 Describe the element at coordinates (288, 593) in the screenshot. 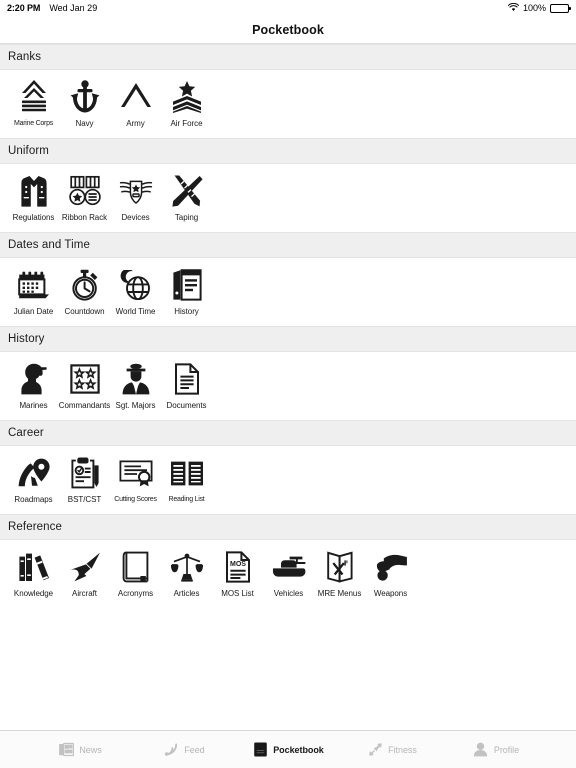

I see `grid-item-label: Vehicles` at that location.